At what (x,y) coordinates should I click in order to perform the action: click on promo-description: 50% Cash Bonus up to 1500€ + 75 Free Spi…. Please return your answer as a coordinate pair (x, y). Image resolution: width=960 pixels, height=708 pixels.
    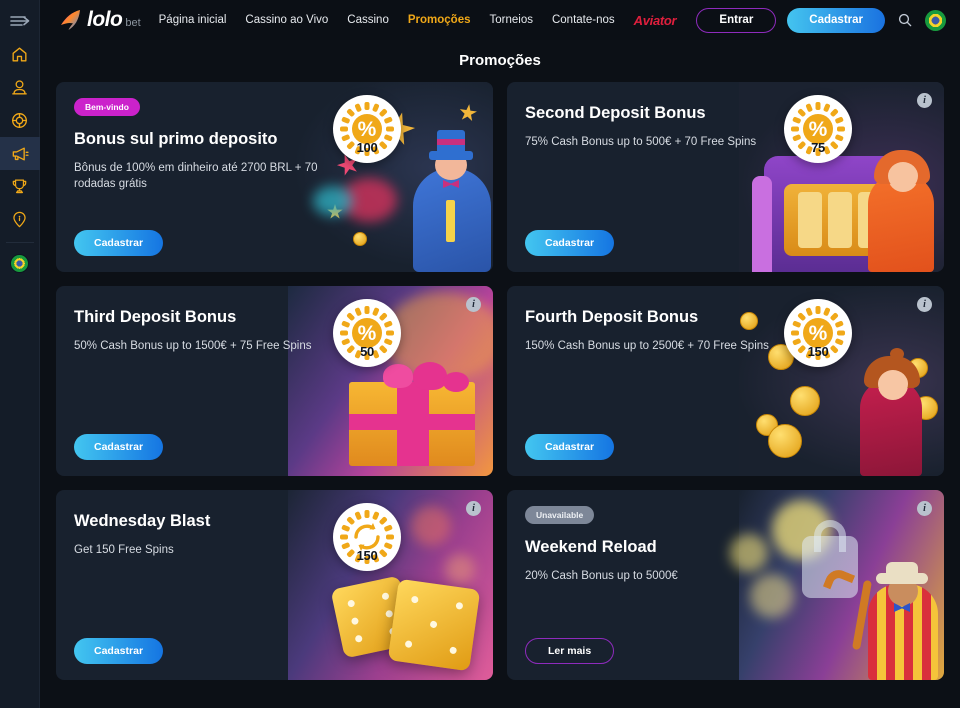
    Looking at the image, I should click on (193, 345).